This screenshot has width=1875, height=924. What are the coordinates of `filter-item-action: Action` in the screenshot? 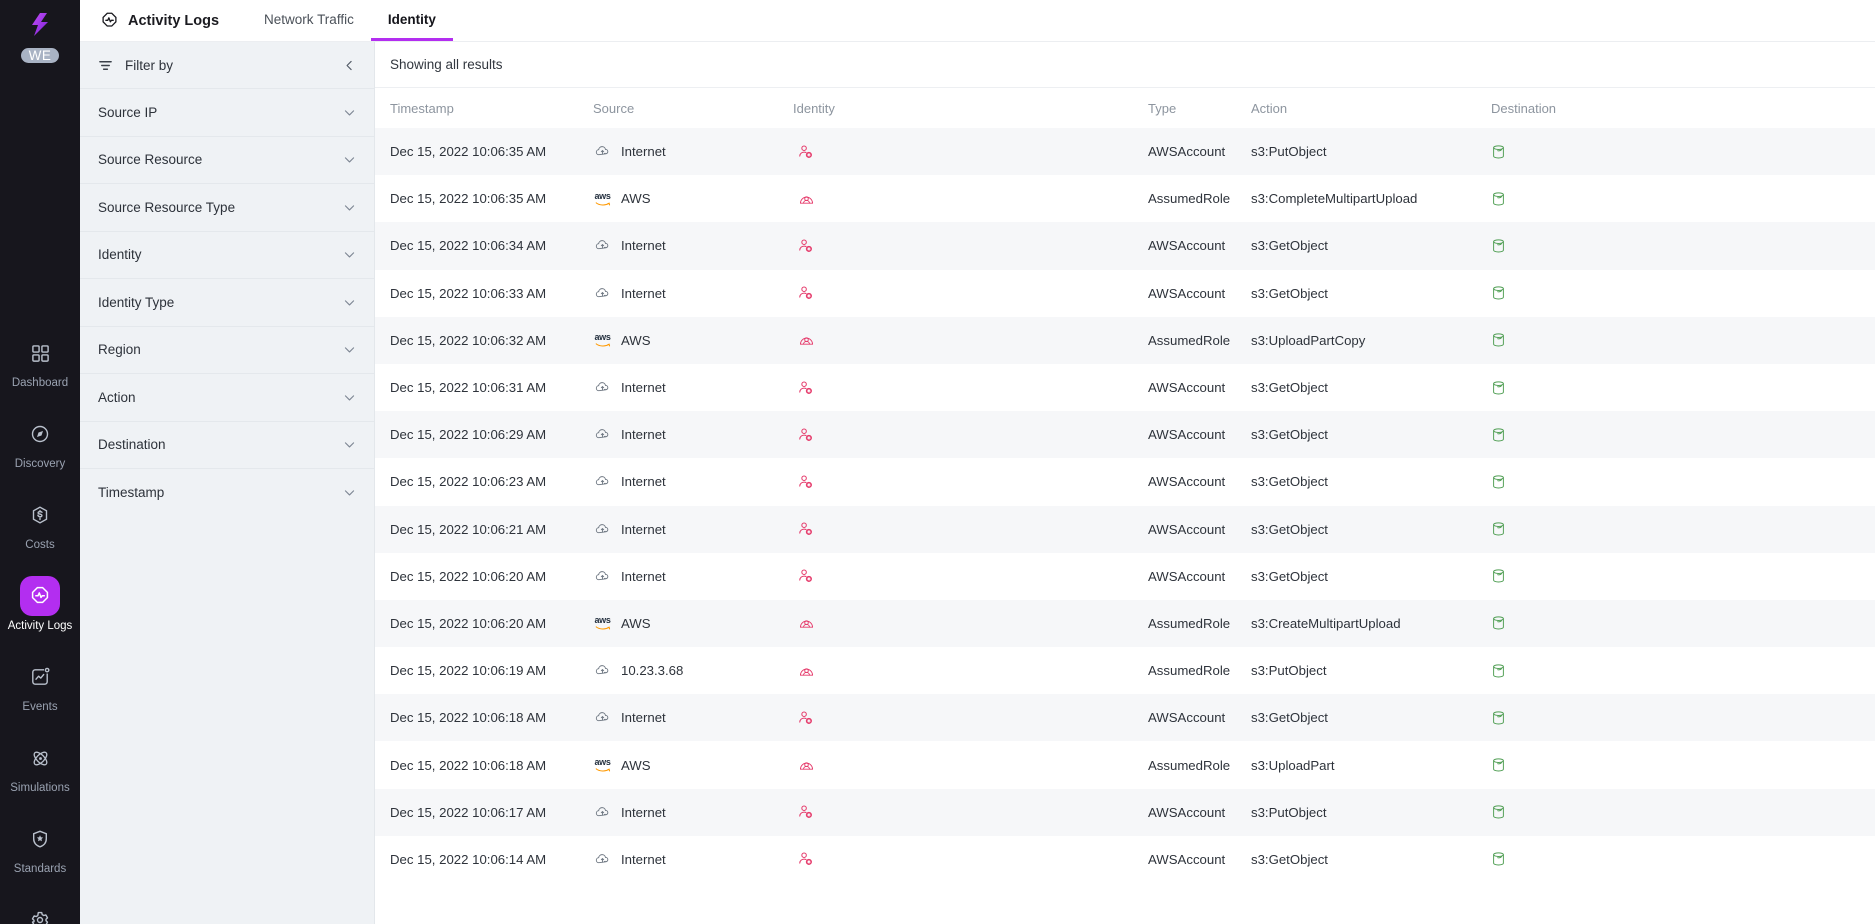 It's located at (227, 397).